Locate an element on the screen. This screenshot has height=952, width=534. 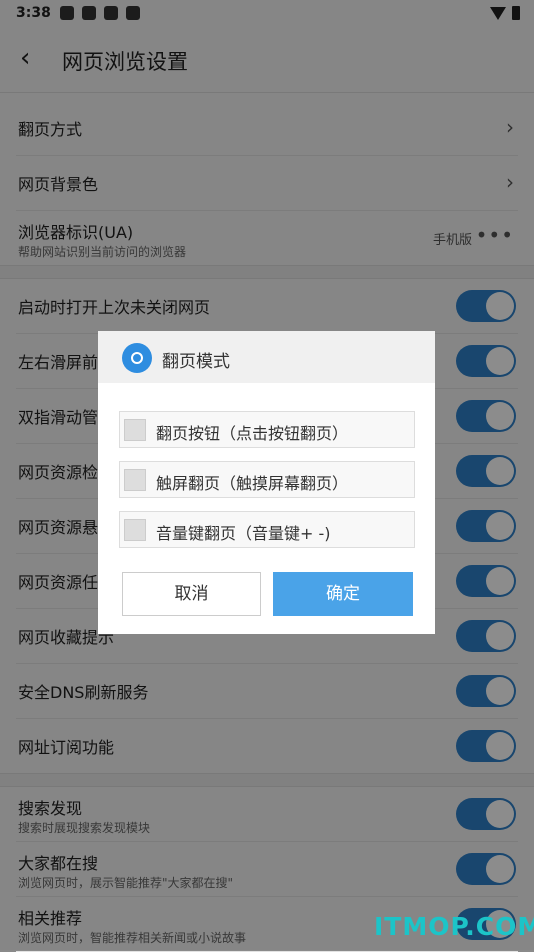
option-label: 翻页按钮（点击按钮翻页） is located at coordinates (252, 433).